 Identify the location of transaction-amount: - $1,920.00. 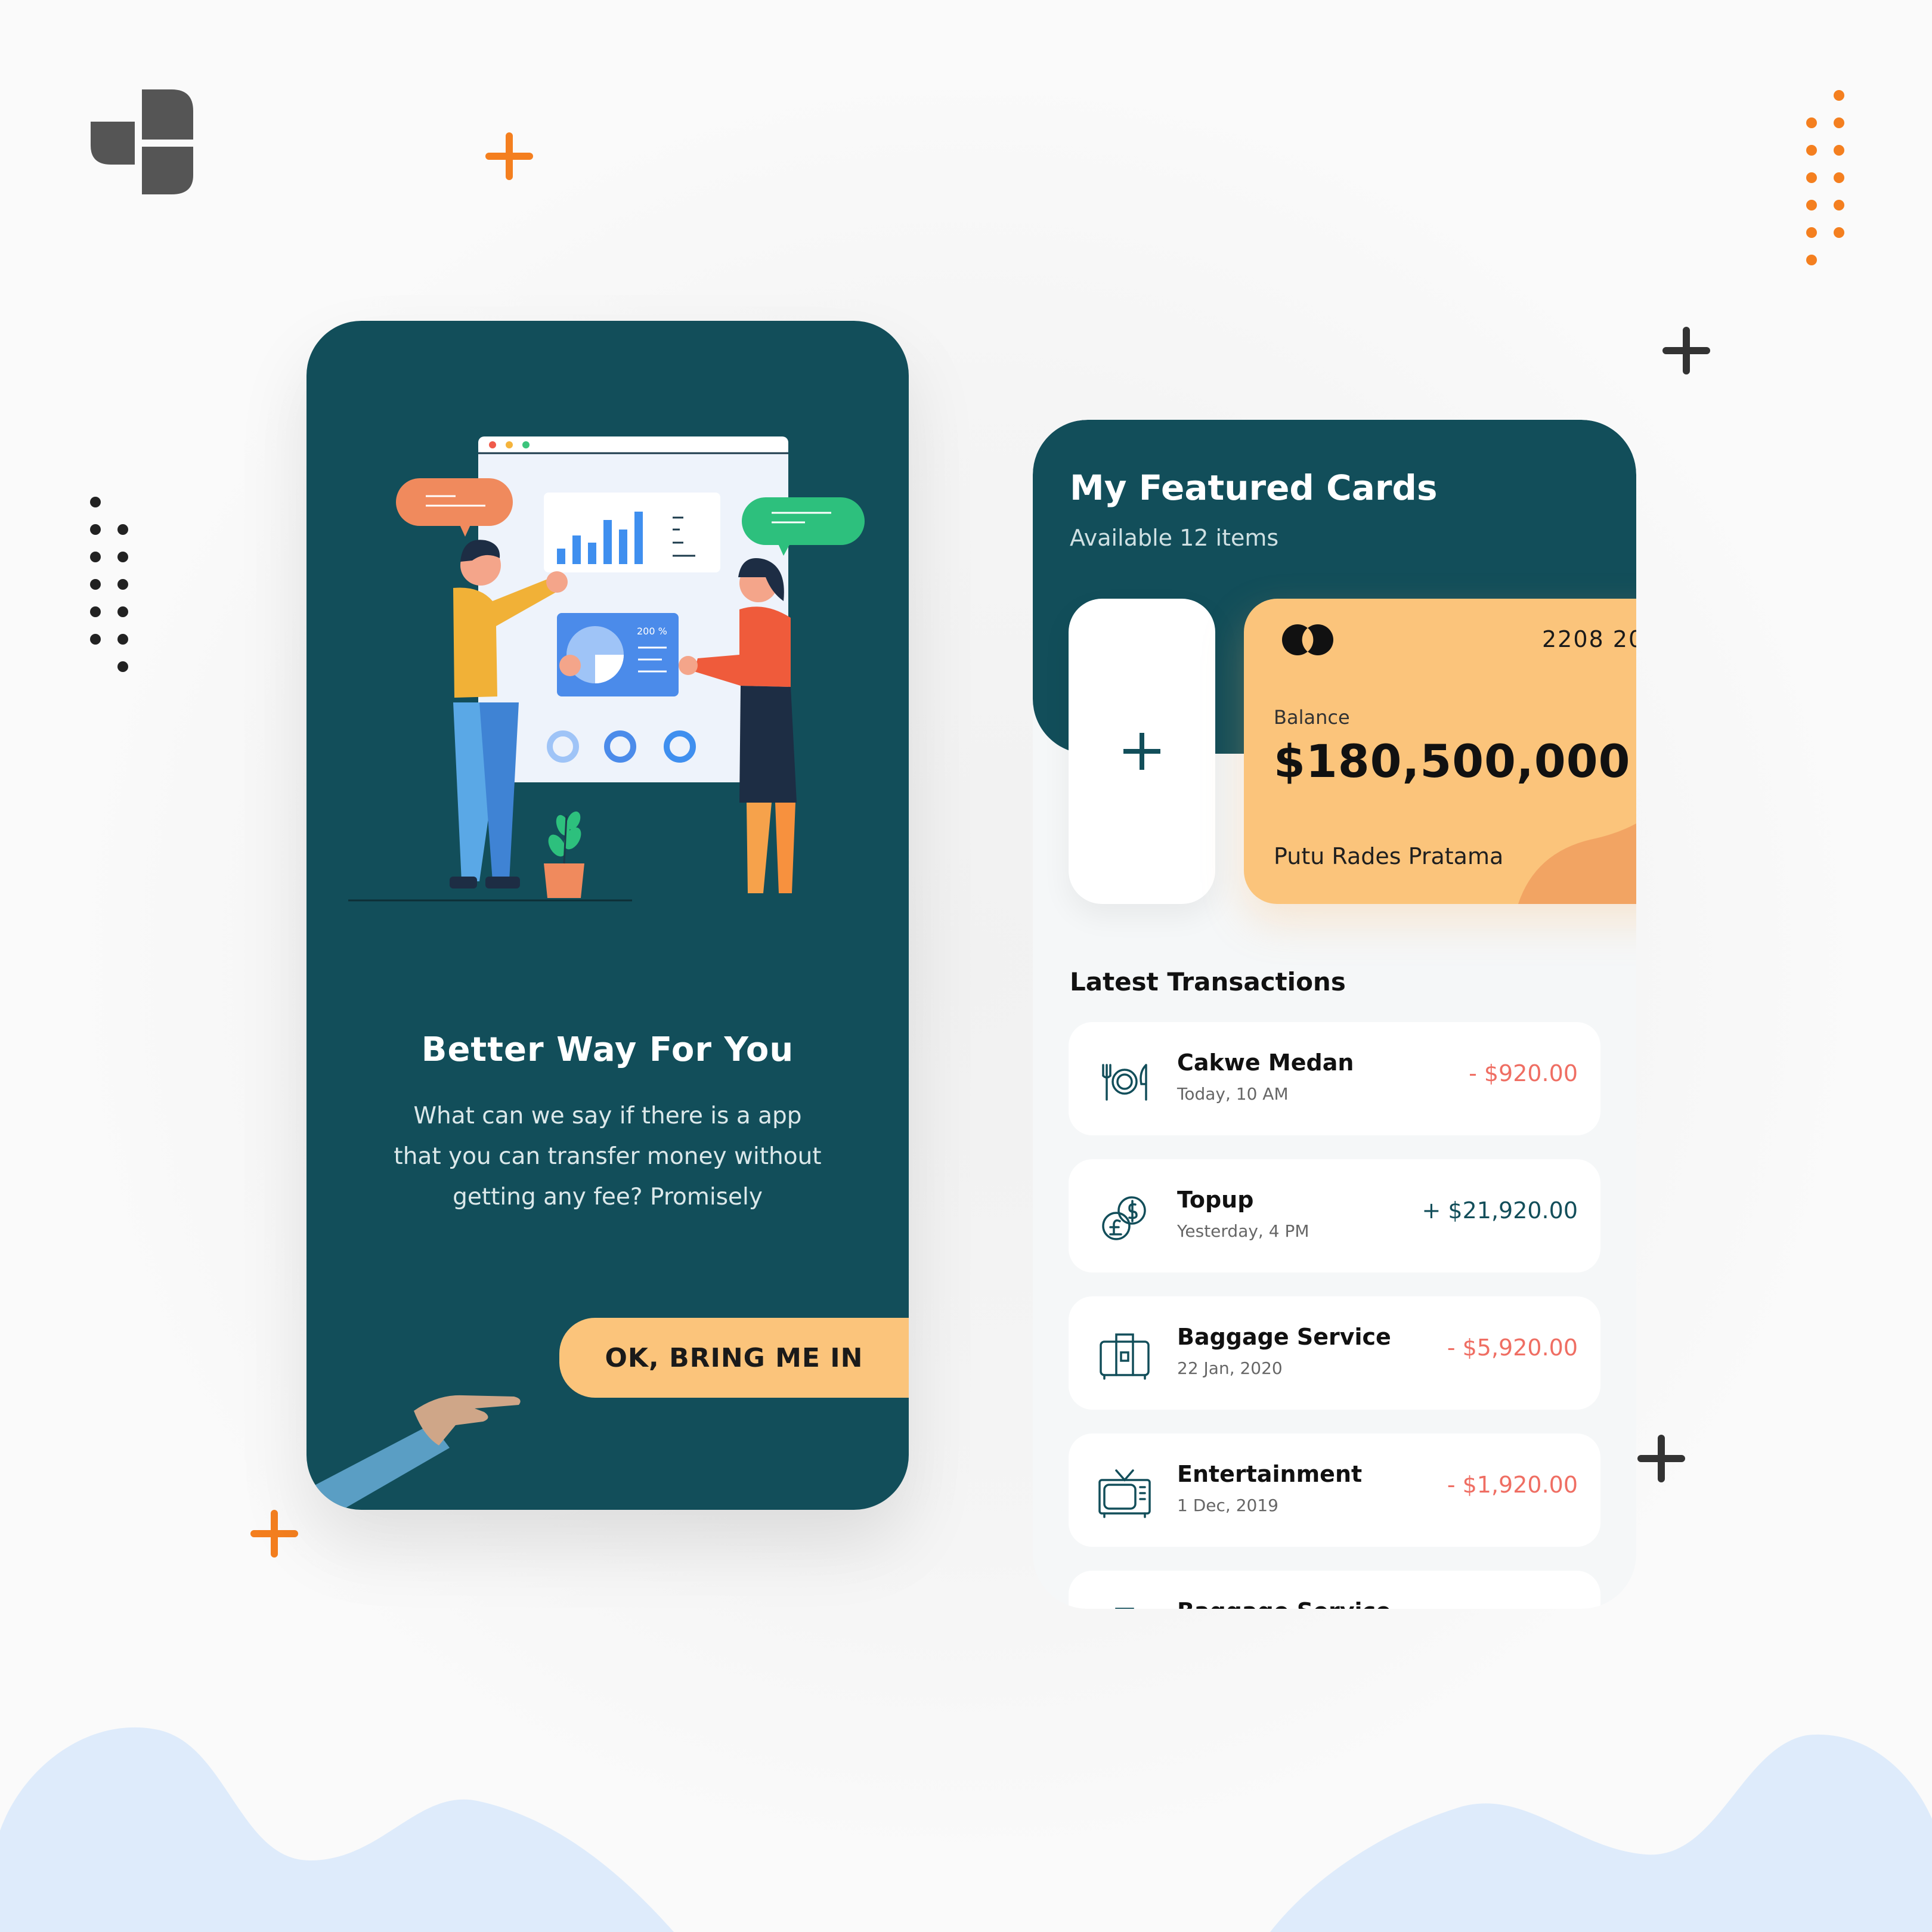
(1513, 1485).